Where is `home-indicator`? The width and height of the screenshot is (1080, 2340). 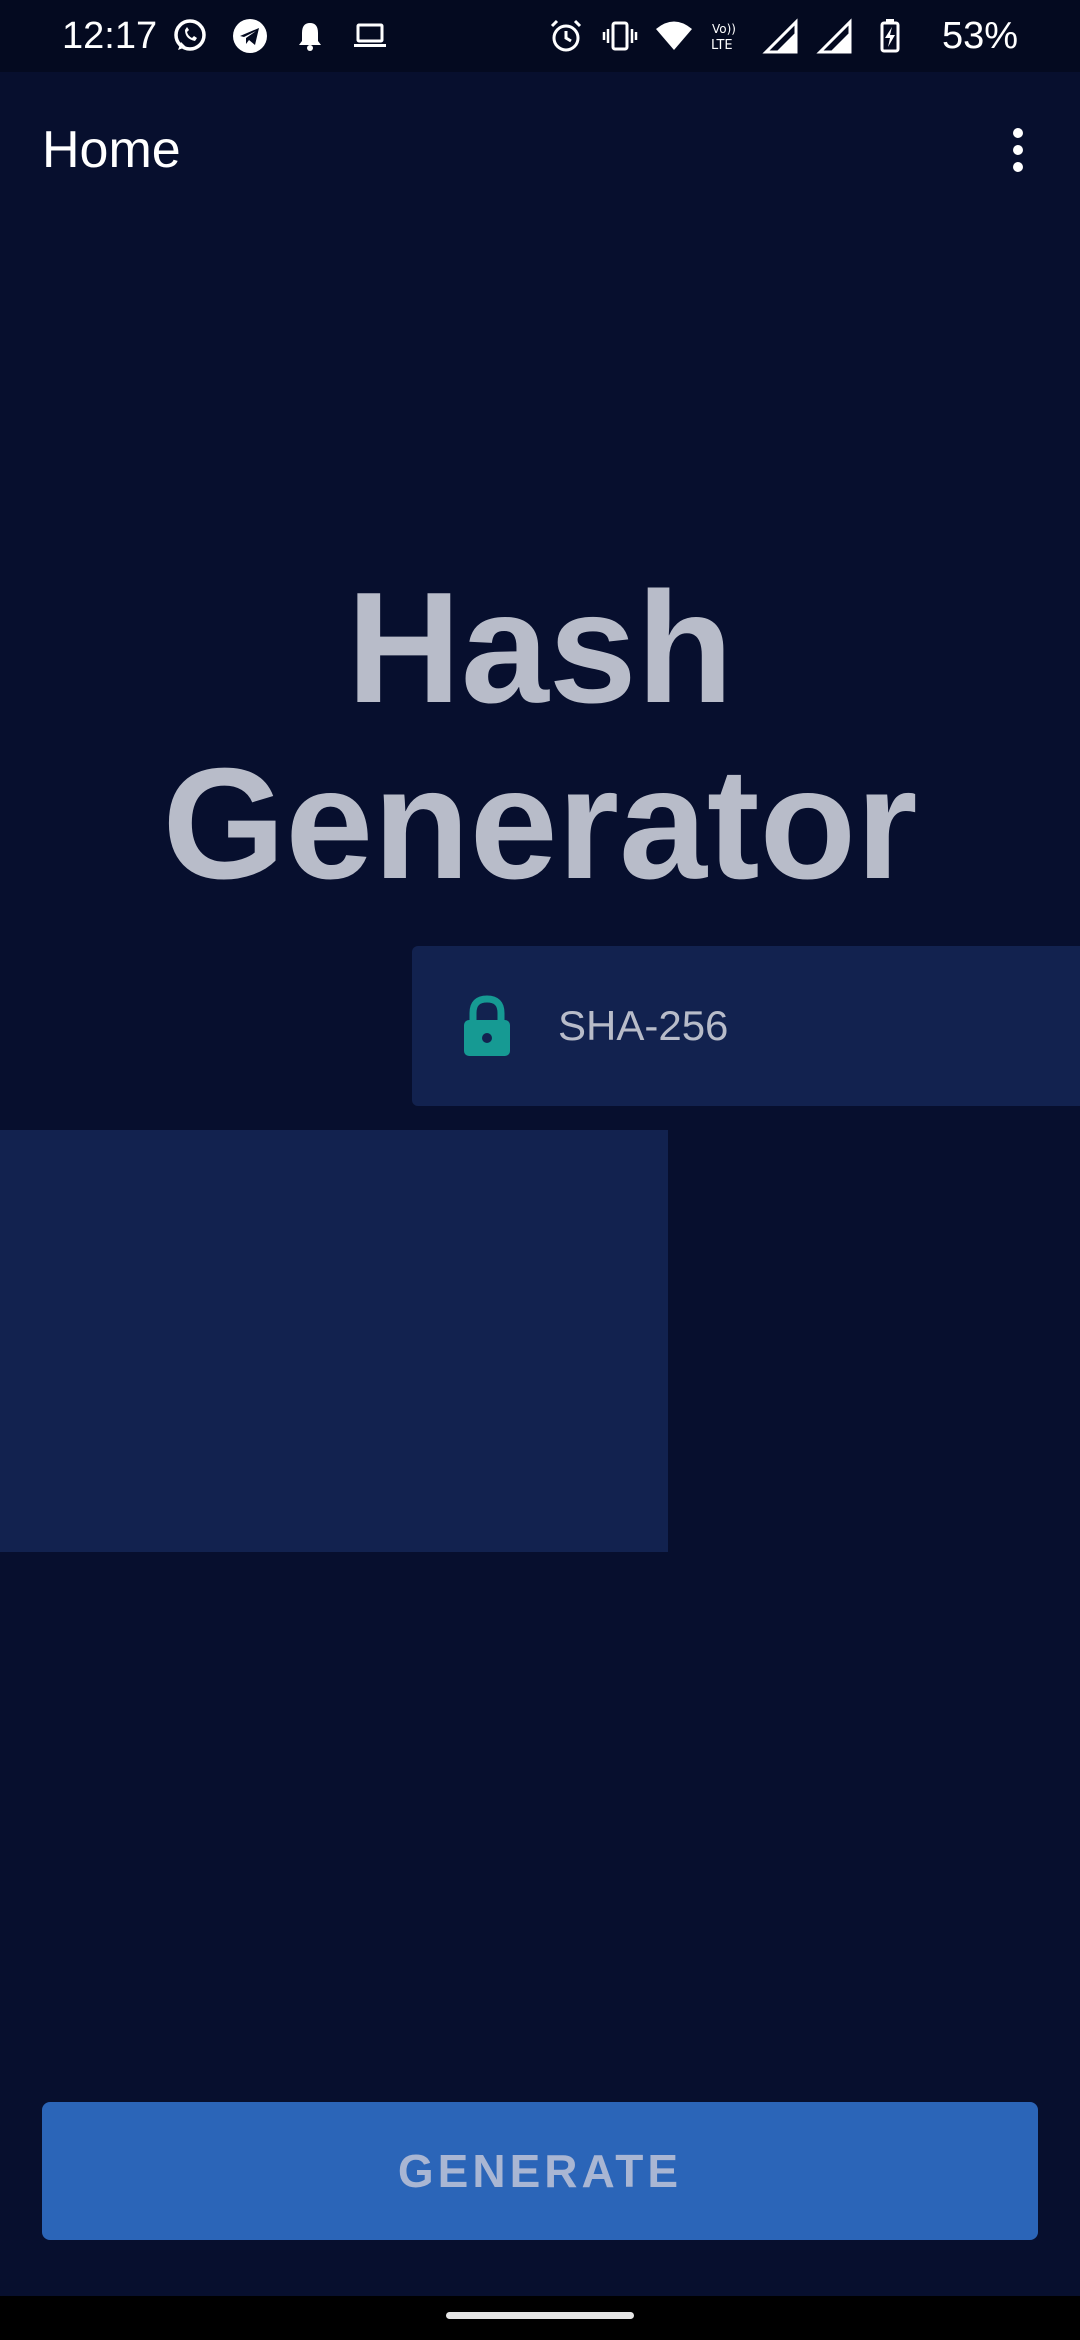 home-indicator is located at coordinates (540, 2315).